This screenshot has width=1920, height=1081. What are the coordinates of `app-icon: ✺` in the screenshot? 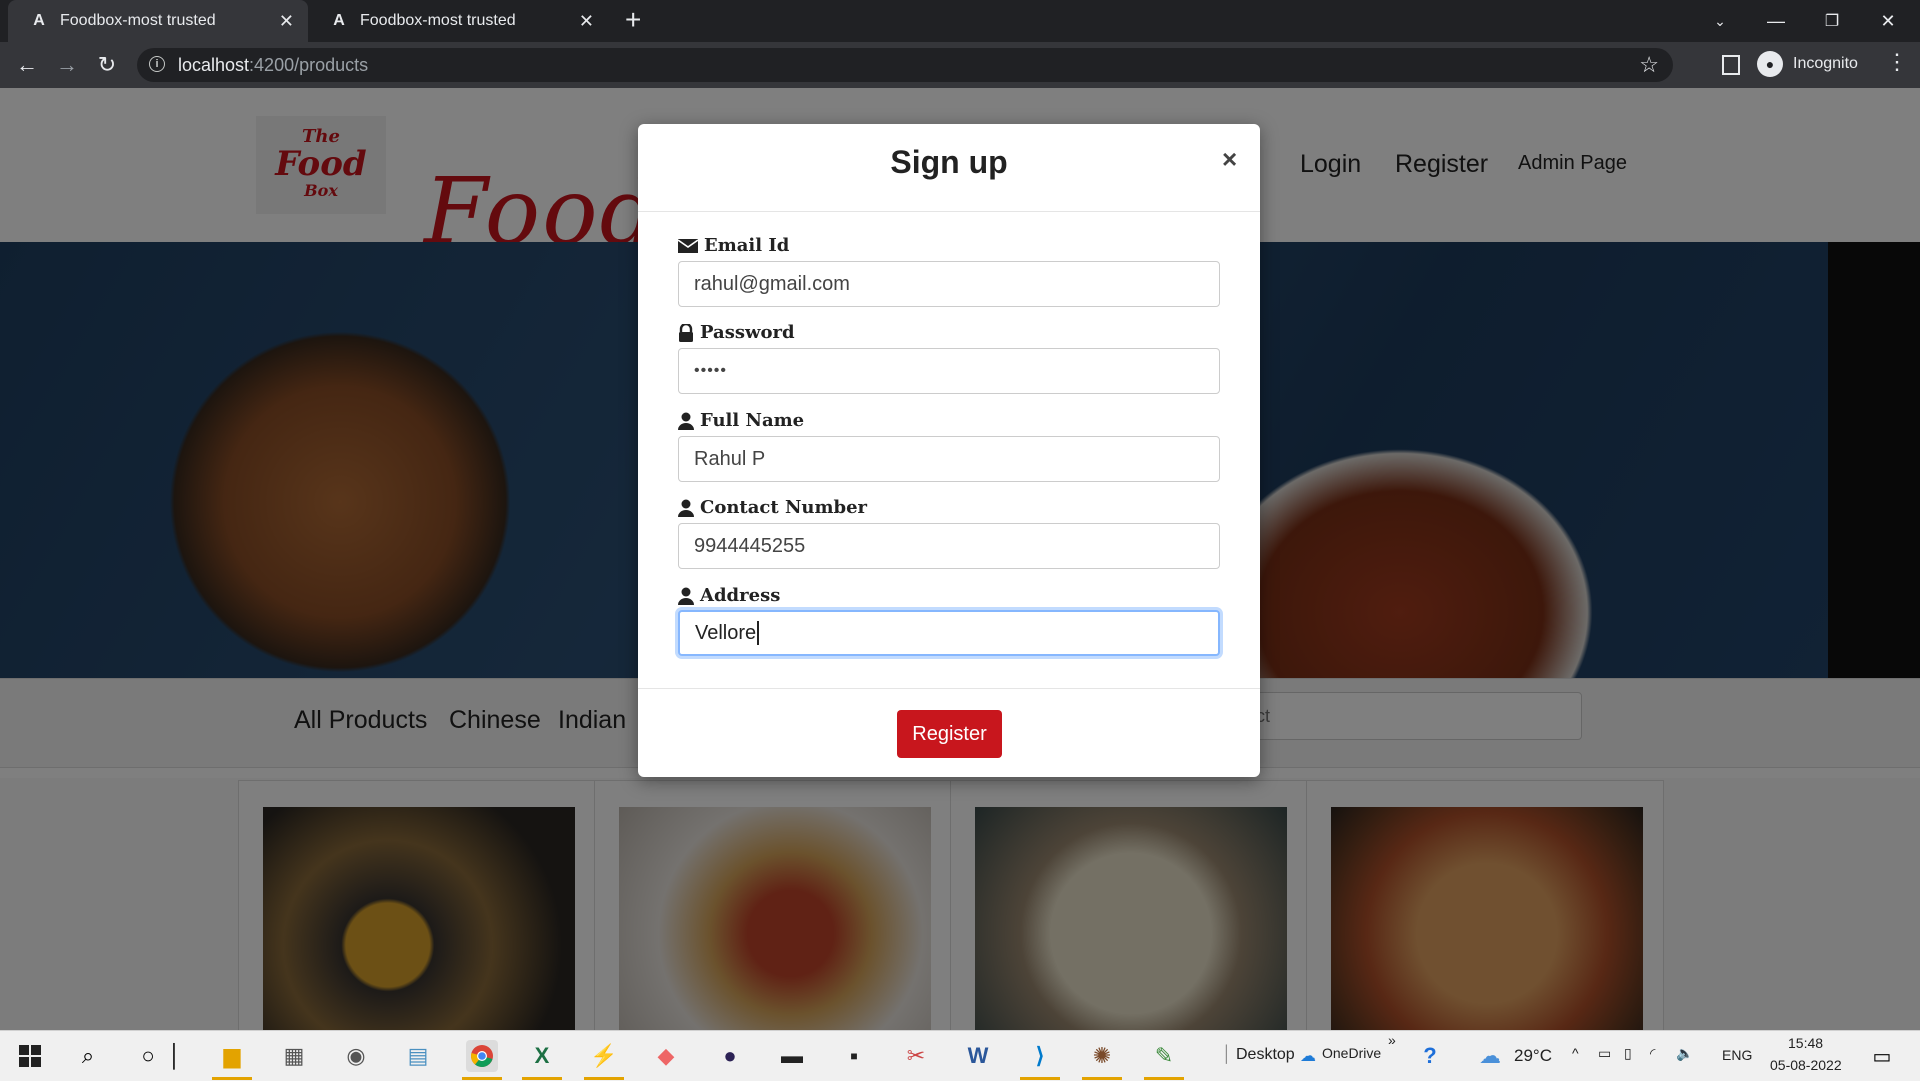 It's located at (1102, 1056).